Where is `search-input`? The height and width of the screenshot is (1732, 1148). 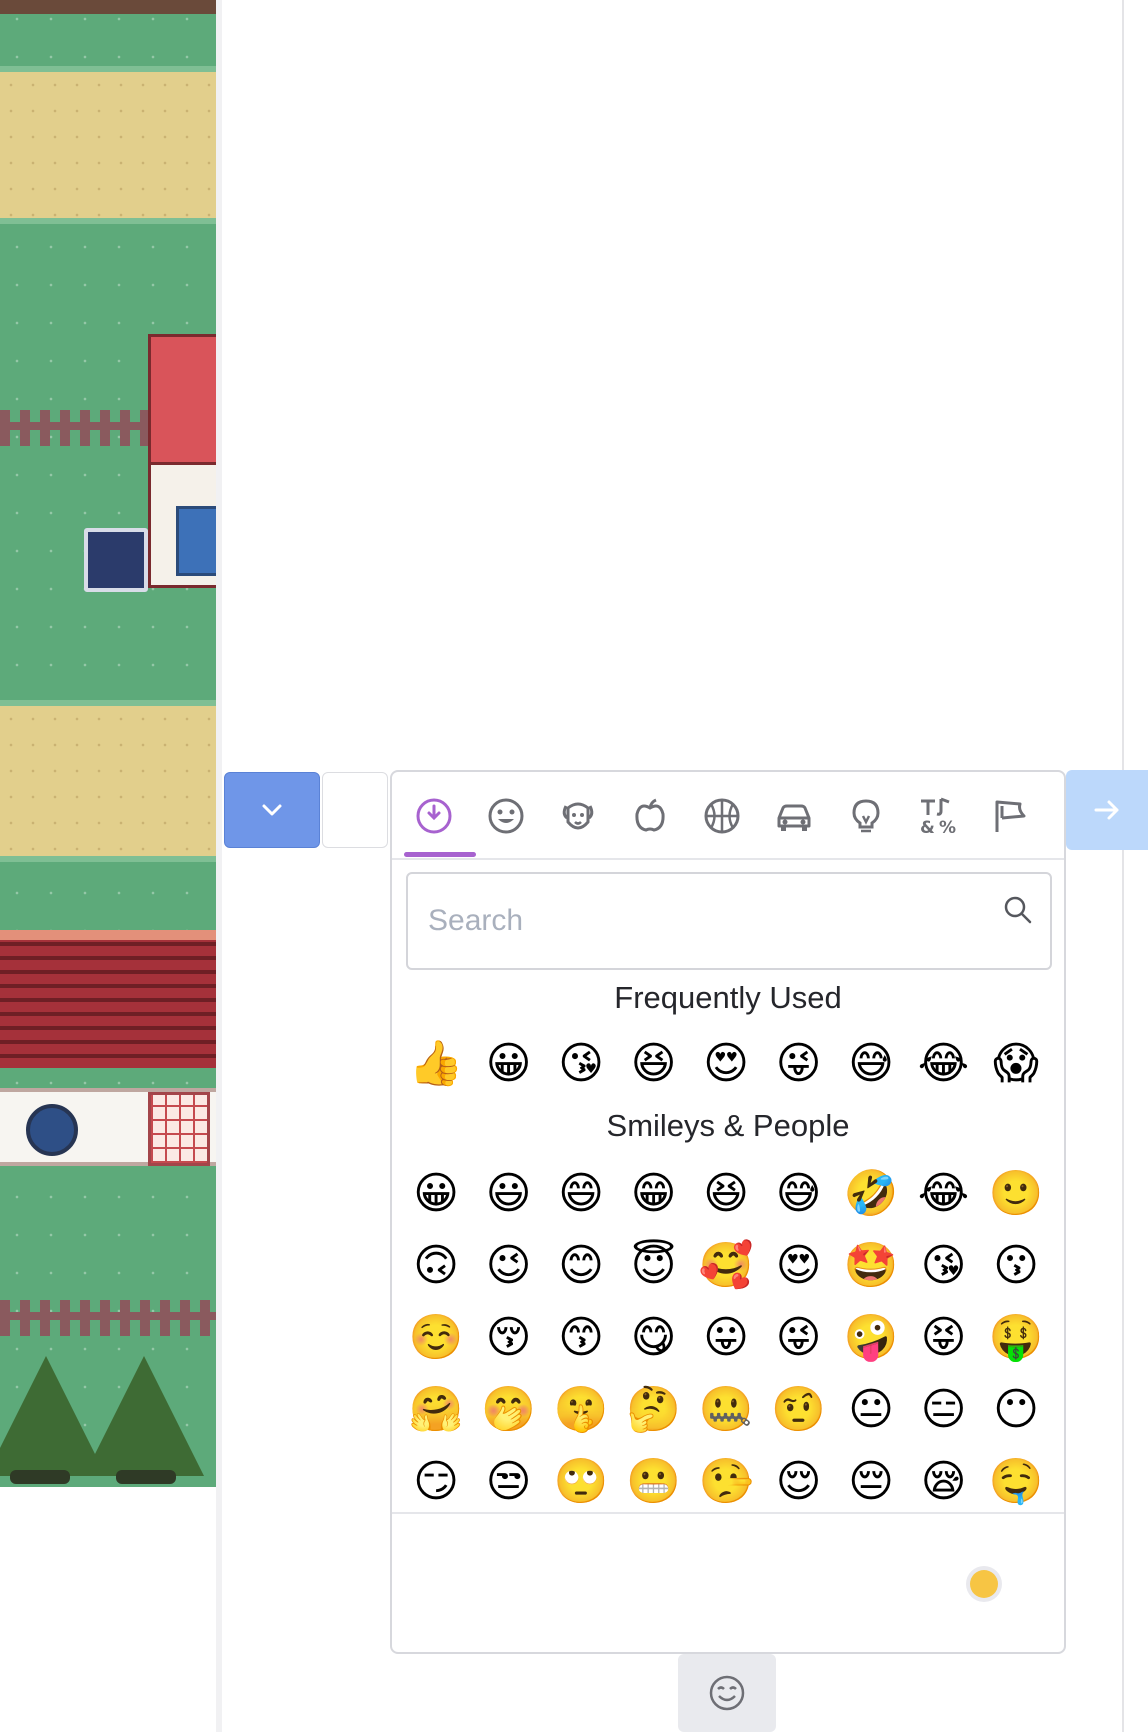
search-input is located at coordinates (729, 921).